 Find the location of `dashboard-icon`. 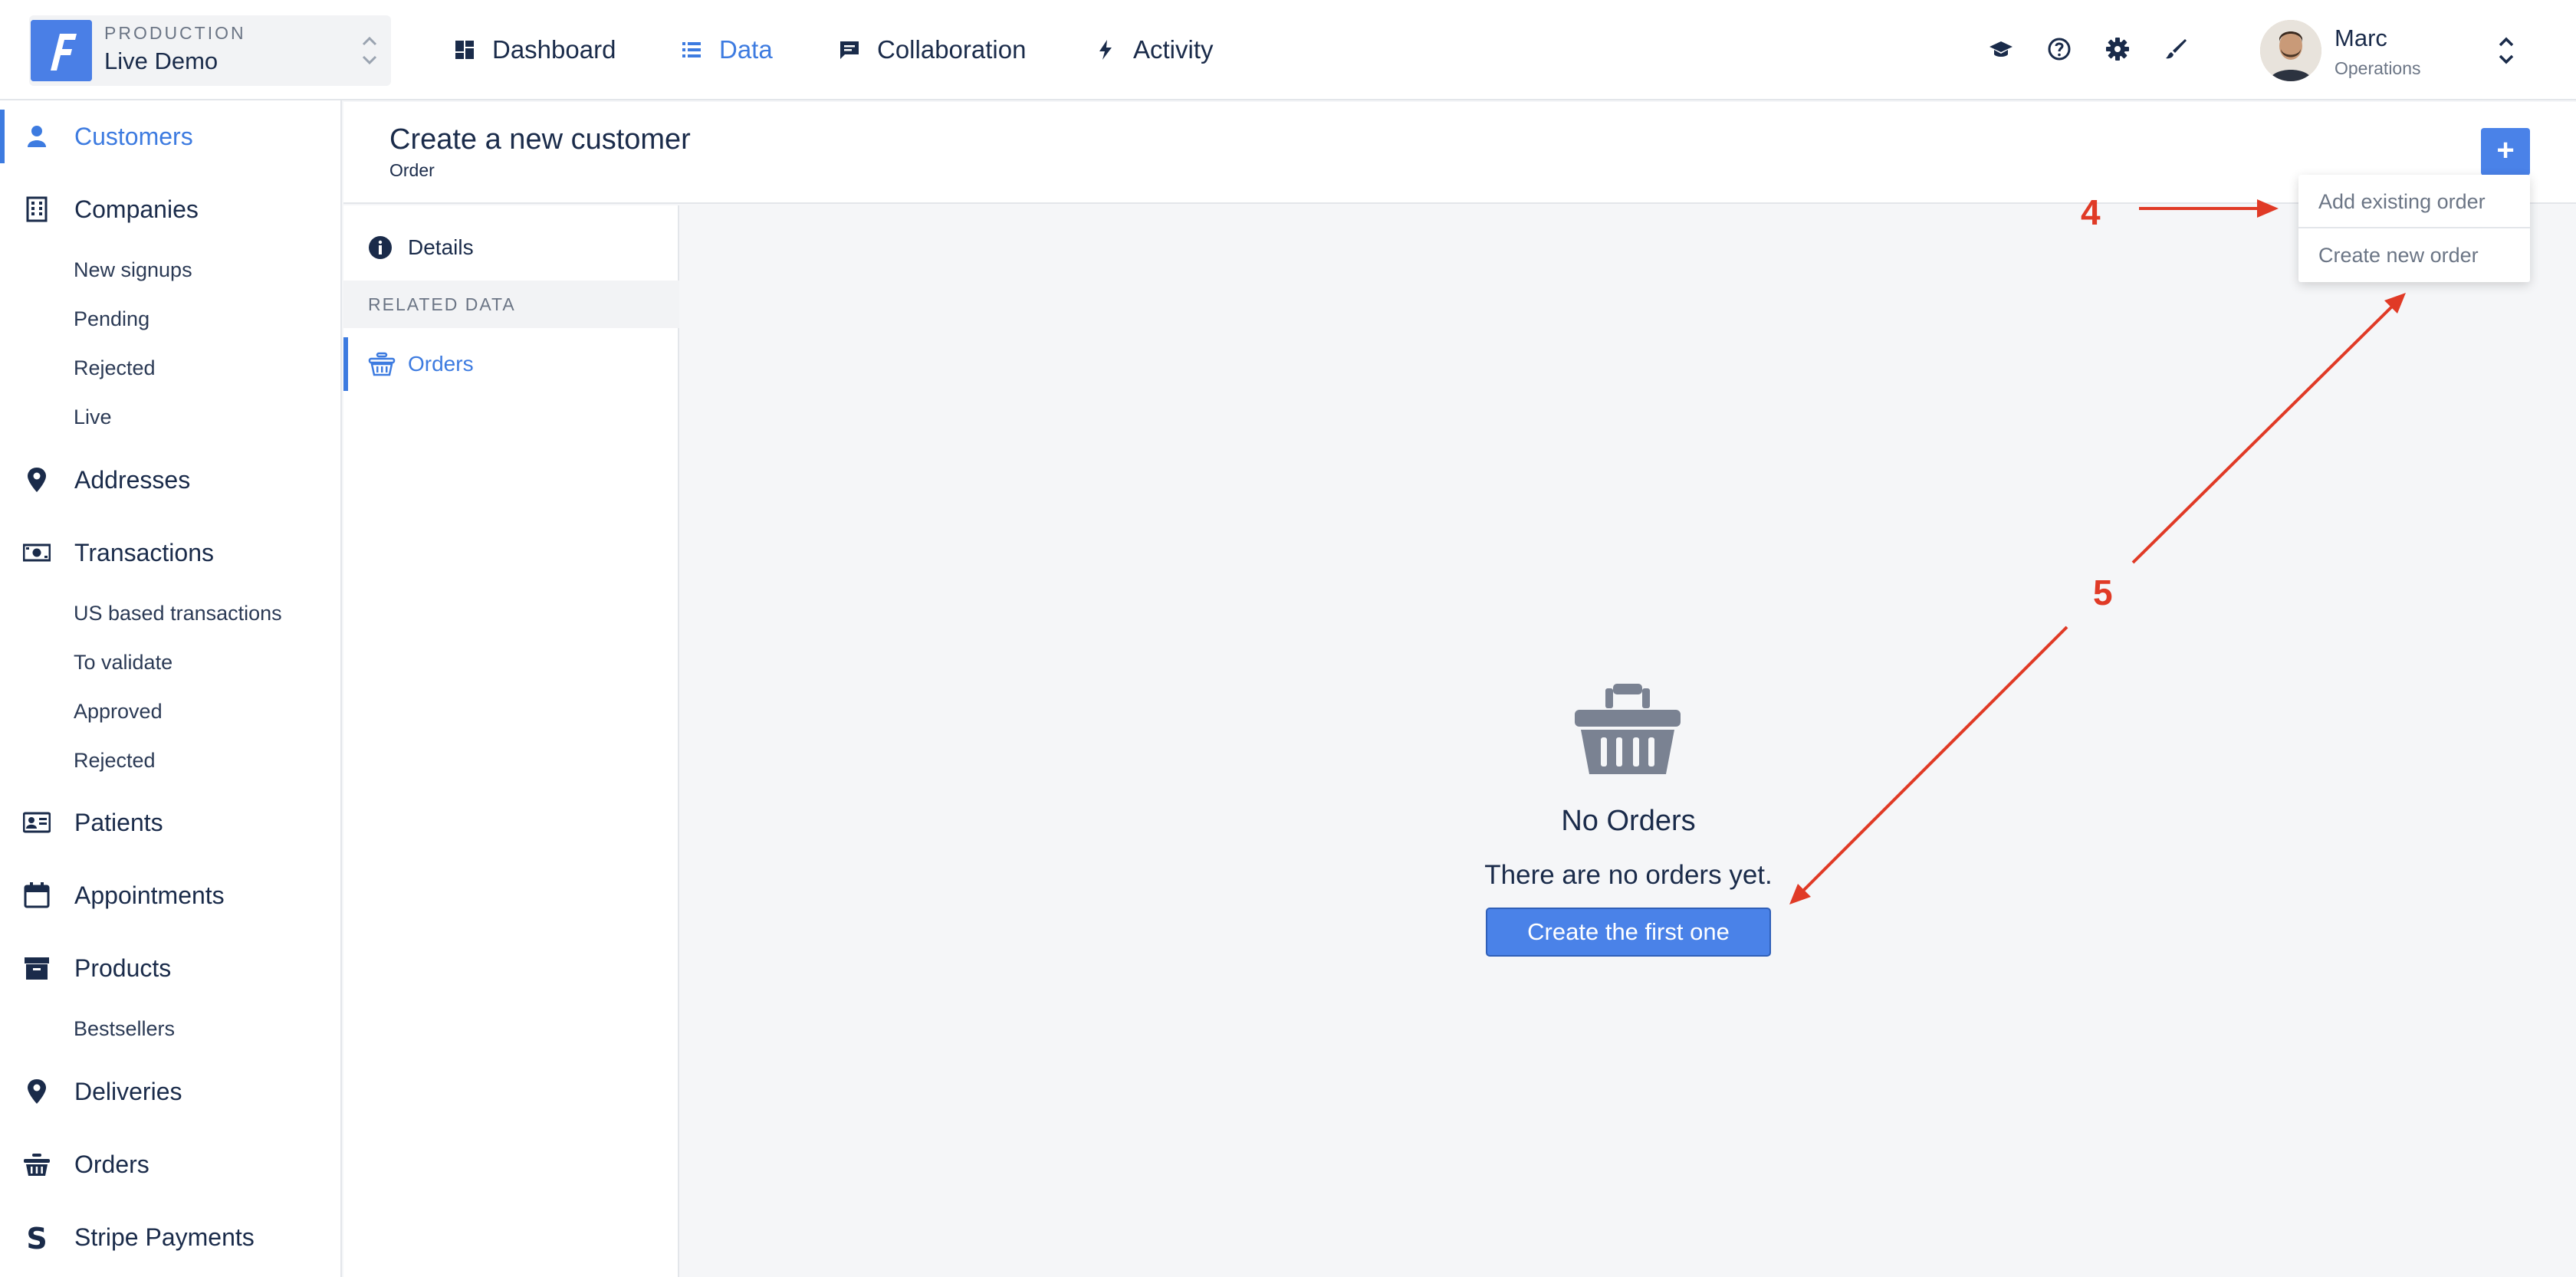

dashboard-icon is located at coordinates (465, 50).